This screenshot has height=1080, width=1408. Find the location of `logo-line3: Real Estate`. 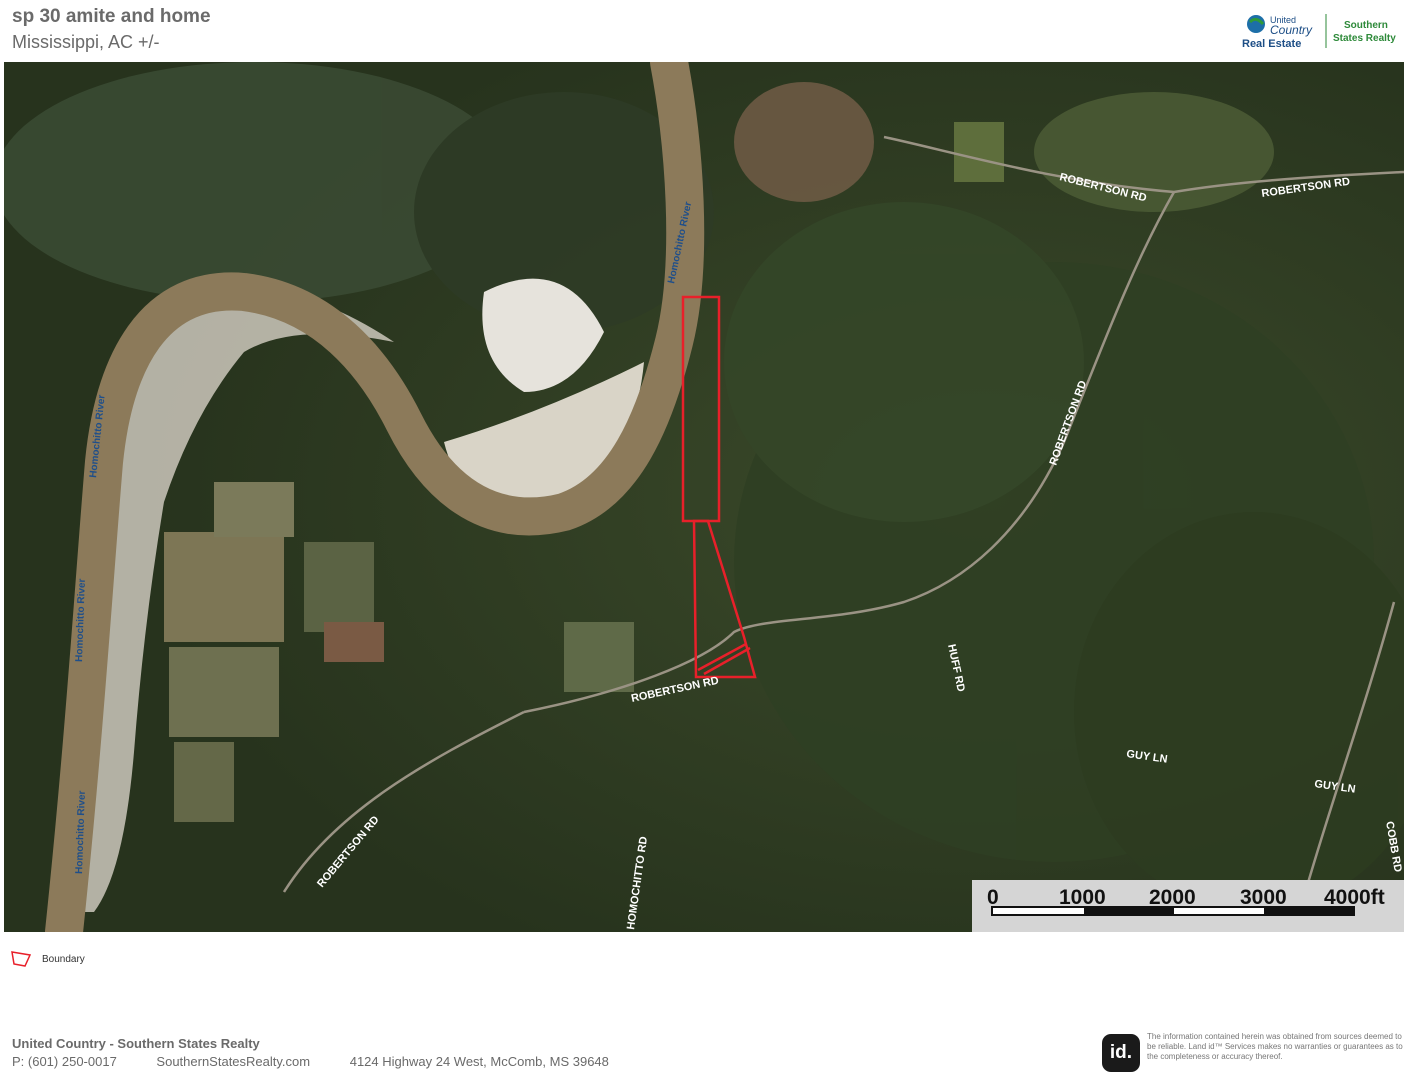

logo-line3: Real Estate is located at coordinates (1271, 44).